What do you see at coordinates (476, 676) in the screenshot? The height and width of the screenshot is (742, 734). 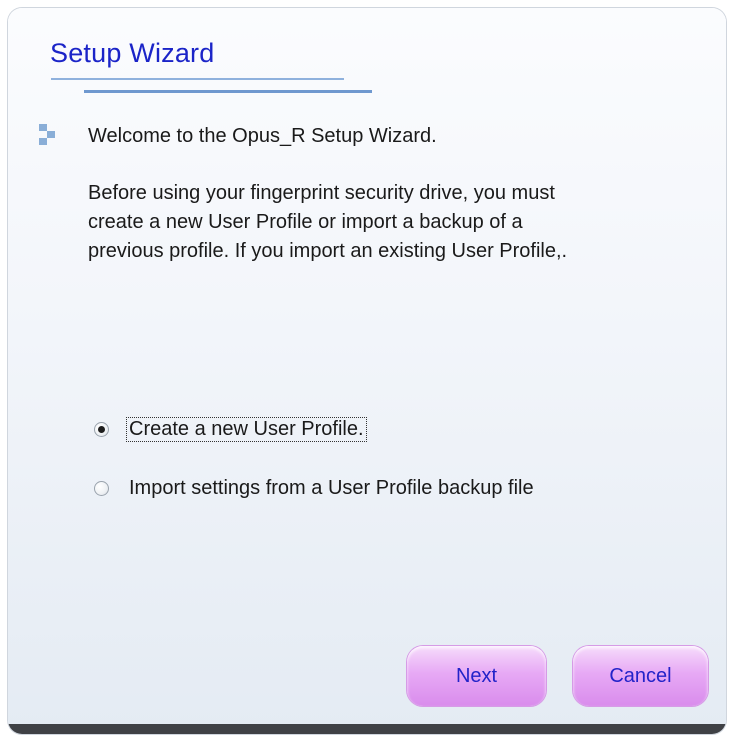 I see `next-button: Next` at bounding box center [476, 676].